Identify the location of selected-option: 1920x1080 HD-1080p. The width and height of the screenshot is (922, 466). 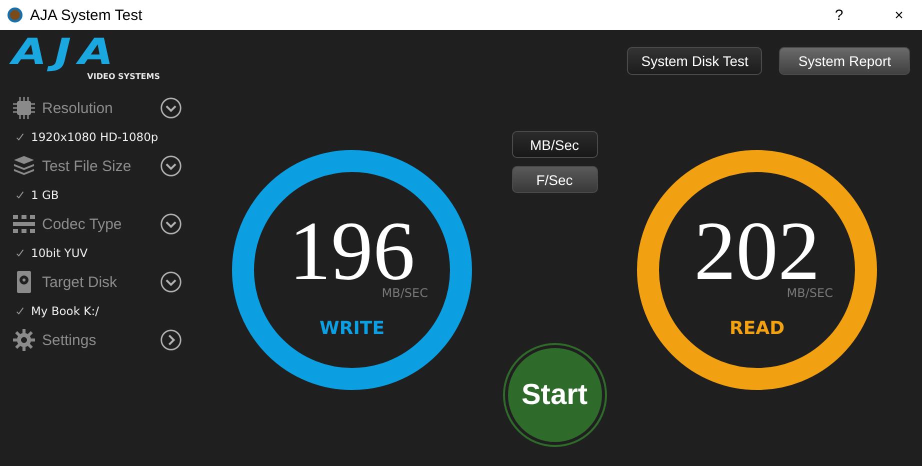
(94, 137).